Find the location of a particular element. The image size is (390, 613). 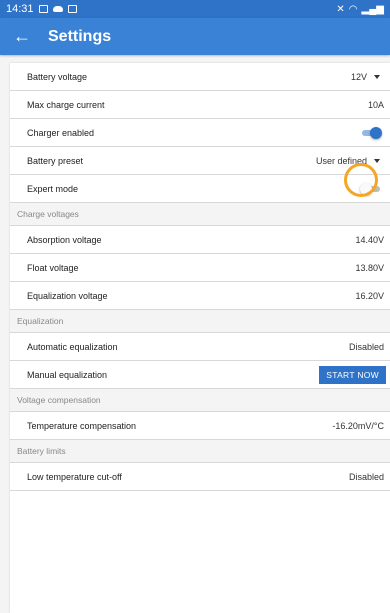

charger-enabled-row: Charger enabled is located at coordinates (200, 133).